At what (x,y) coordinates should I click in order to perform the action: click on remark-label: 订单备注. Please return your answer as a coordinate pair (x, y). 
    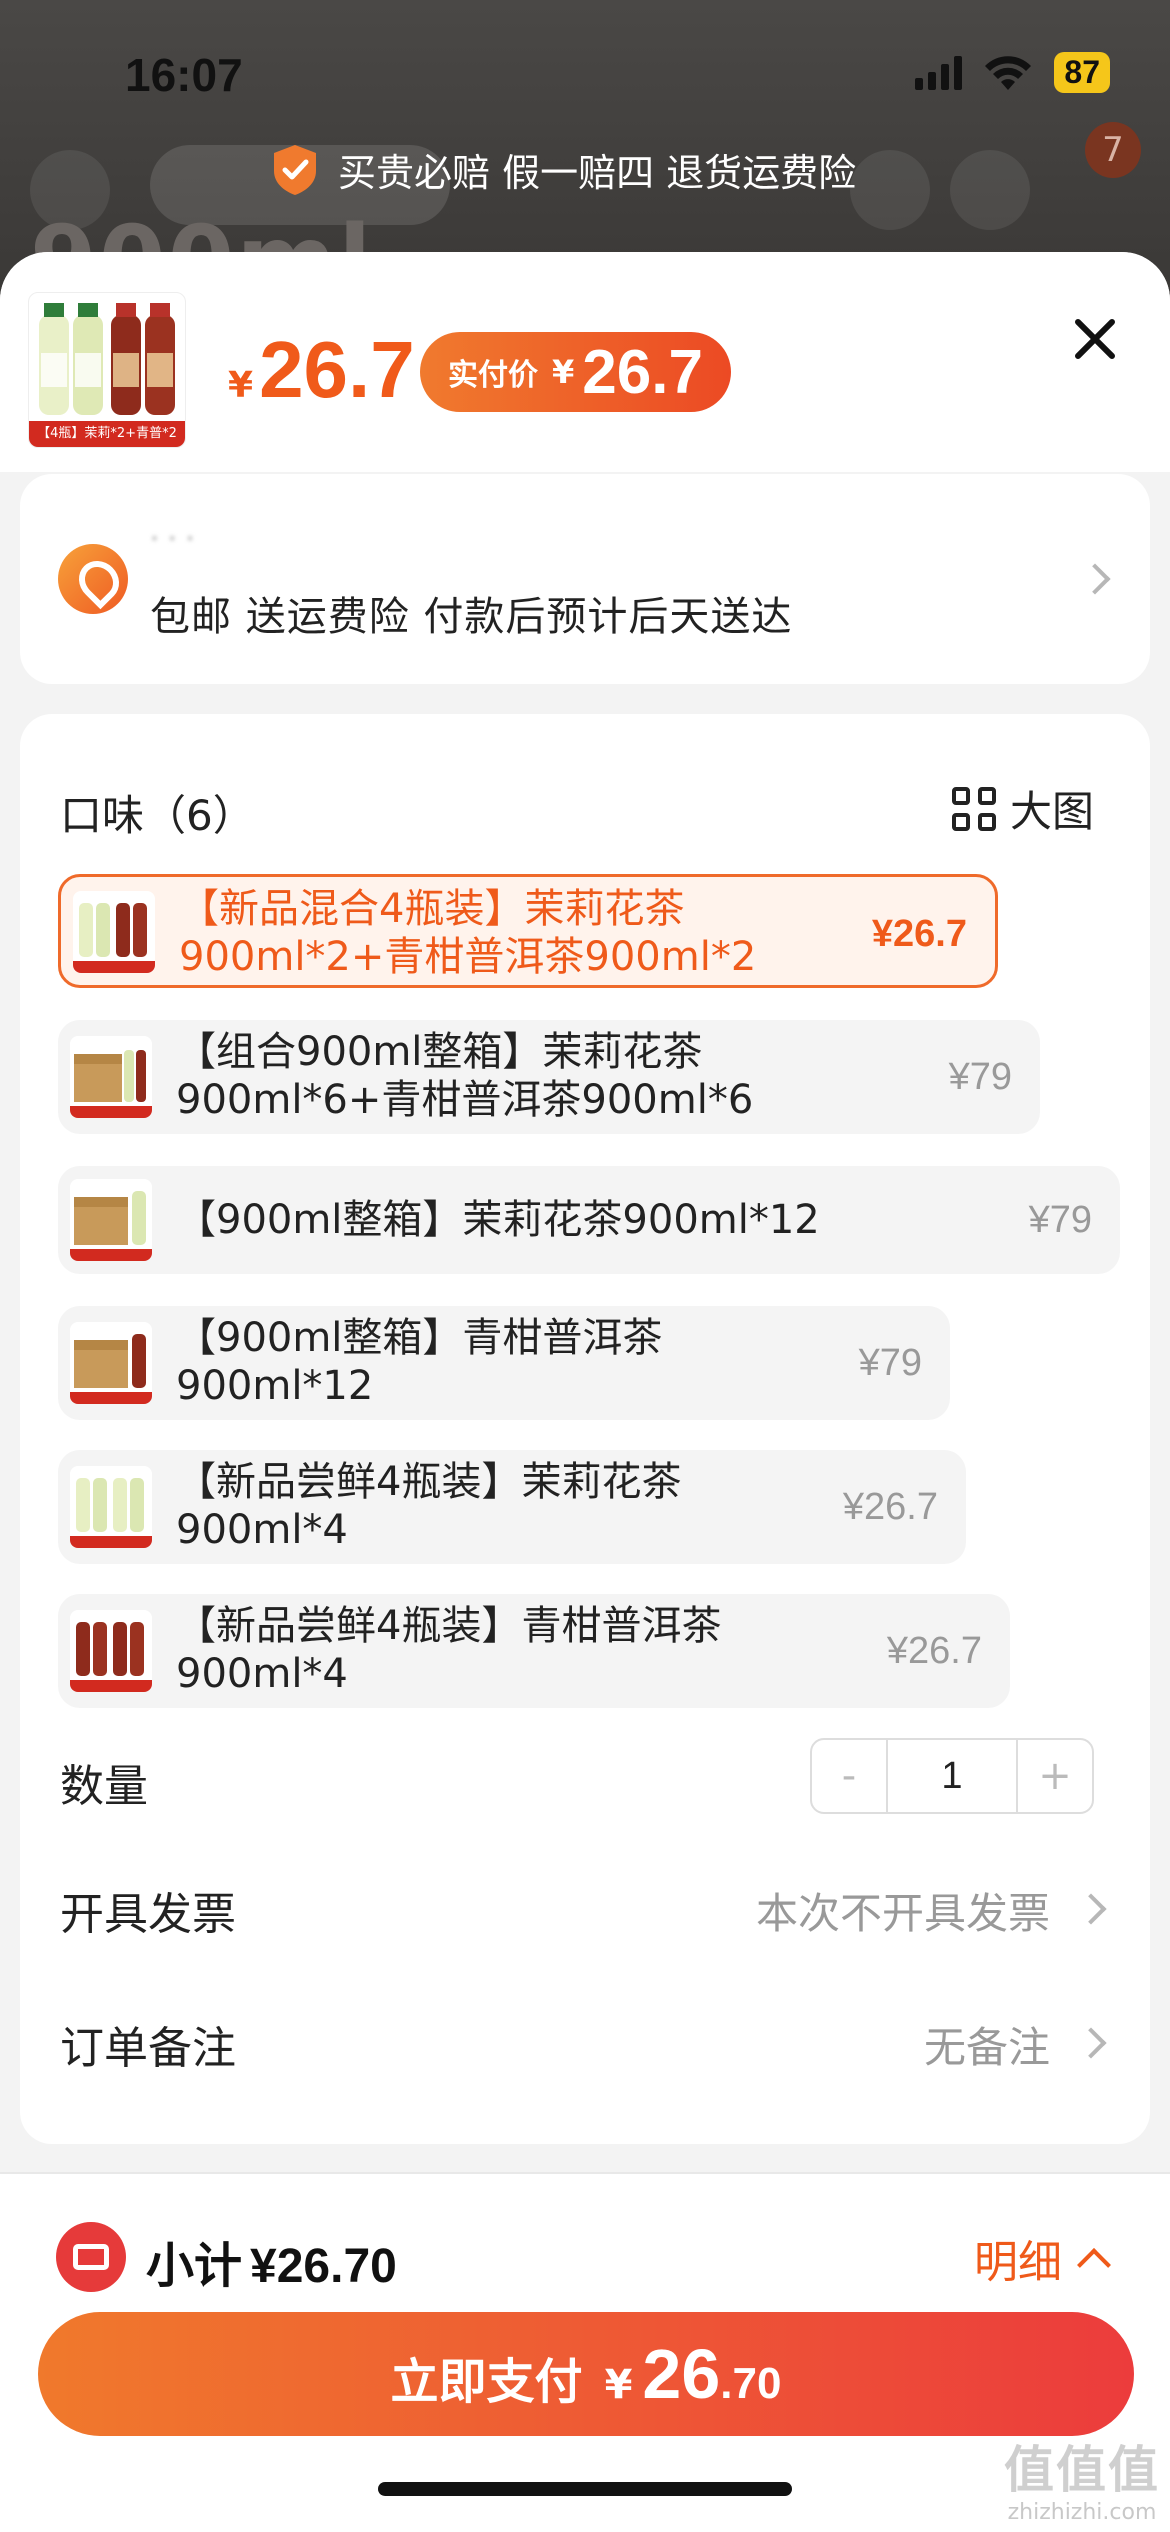
    Looking at the image, I should click on (148, 2048).